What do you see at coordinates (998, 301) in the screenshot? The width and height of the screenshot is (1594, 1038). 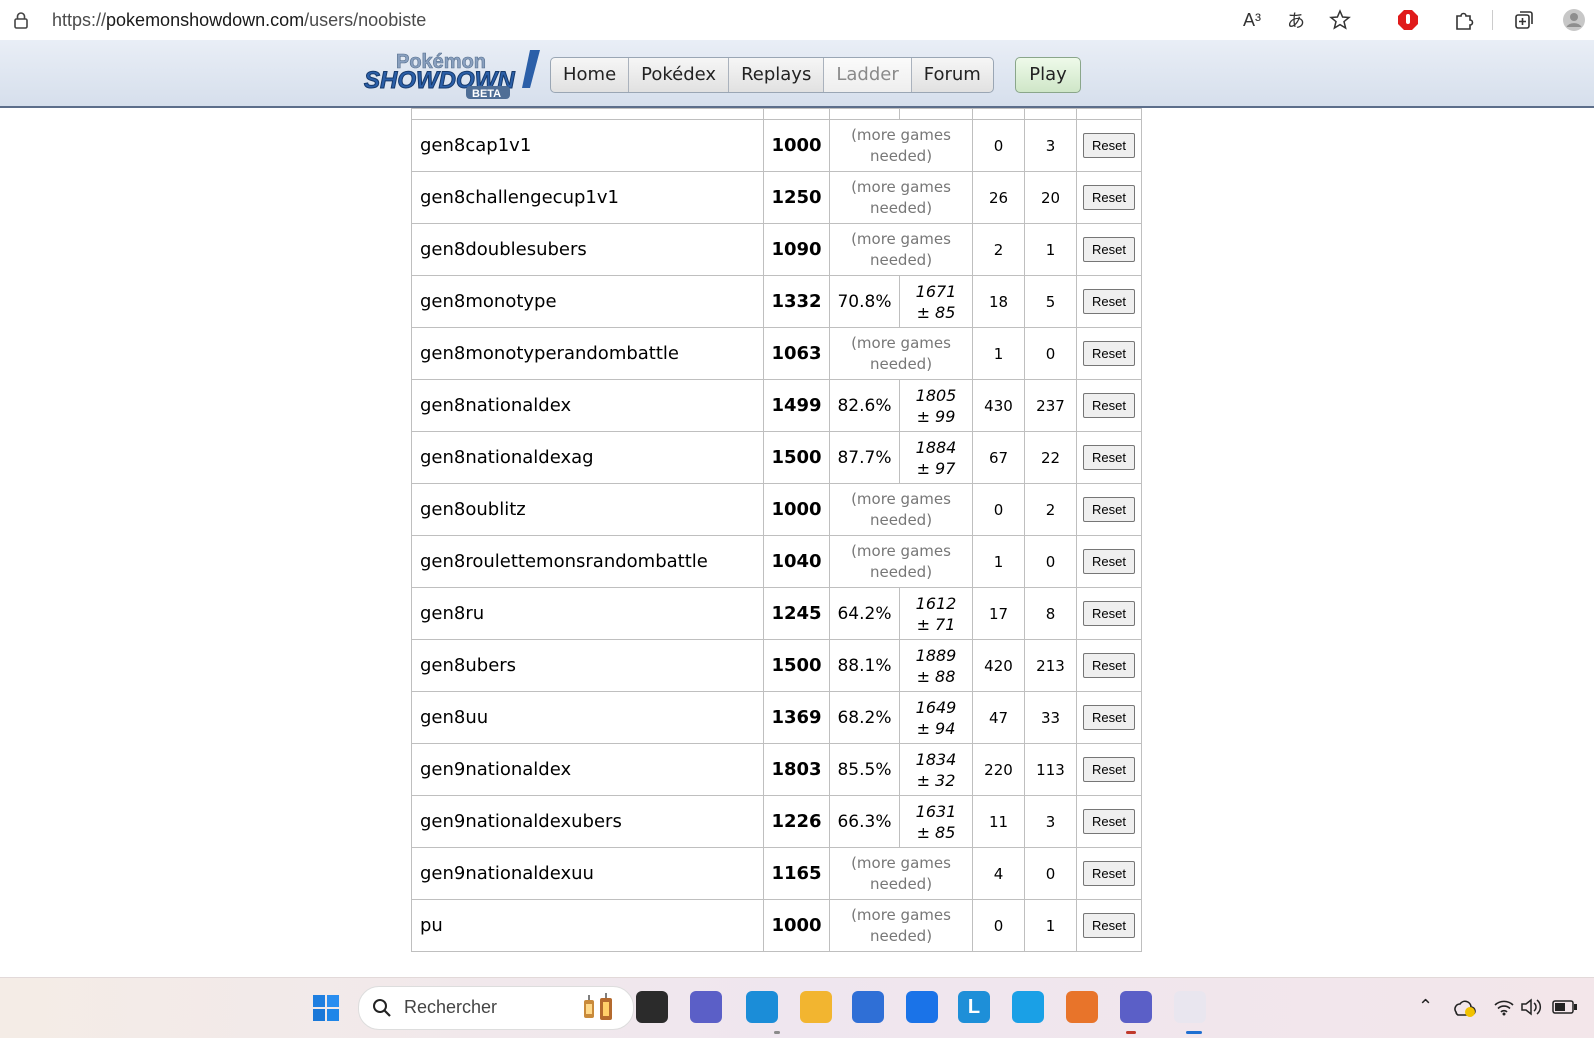 I see `wins-value: 18` at bounding box center [998, 301].